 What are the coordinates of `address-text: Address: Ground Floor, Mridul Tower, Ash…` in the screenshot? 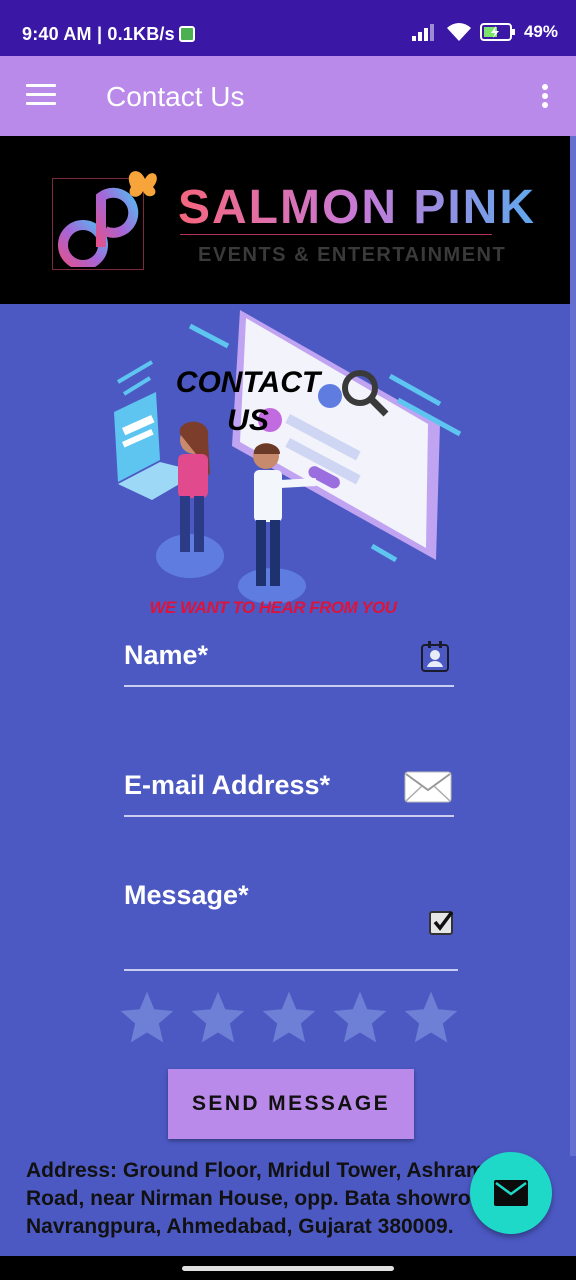 It's located at (267, 1198).